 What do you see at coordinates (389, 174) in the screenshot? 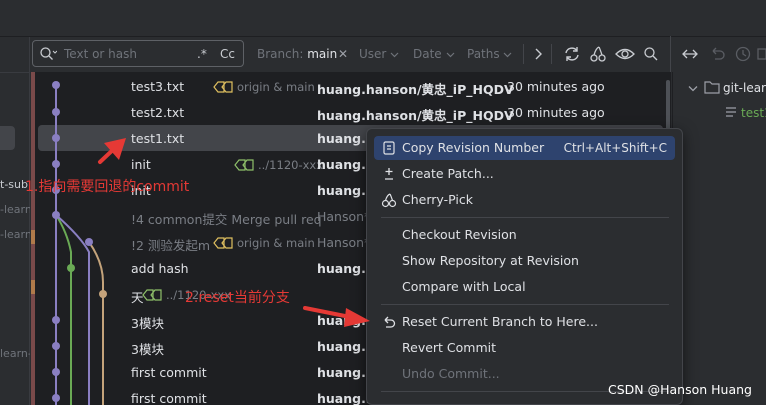
I see `plus-minus-icon` at bounding box center [389, 174].